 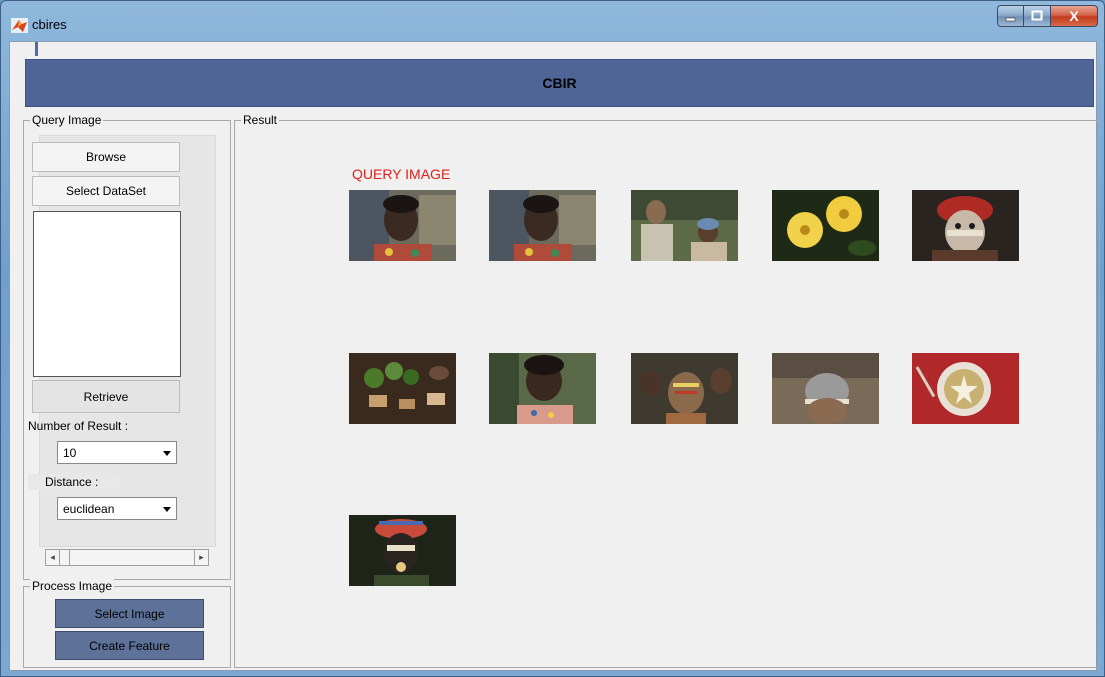 What do you see at coordinates (106, 157) in the screenshot?
I see `browse-button: Browse` at bounding box center [106, 157].